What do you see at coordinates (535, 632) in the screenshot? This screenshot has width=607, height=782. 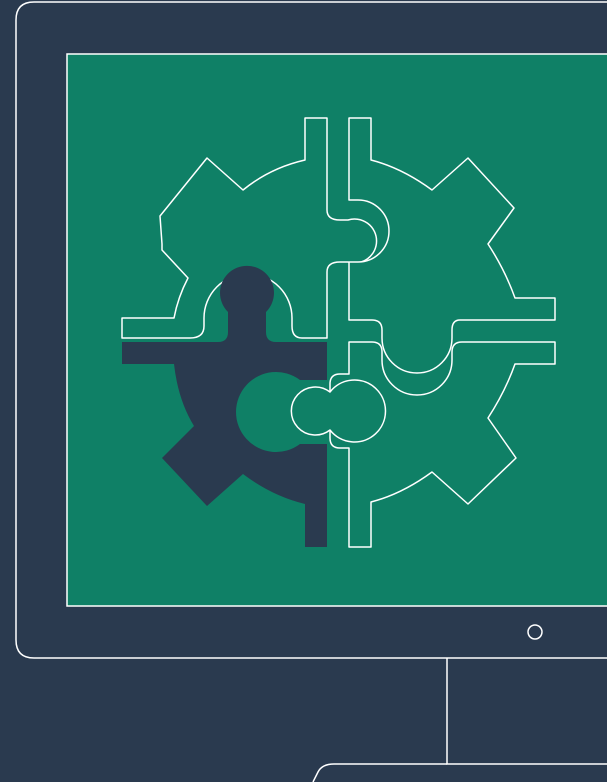 I see `power-button-icon` at bounding box center [535, 632].